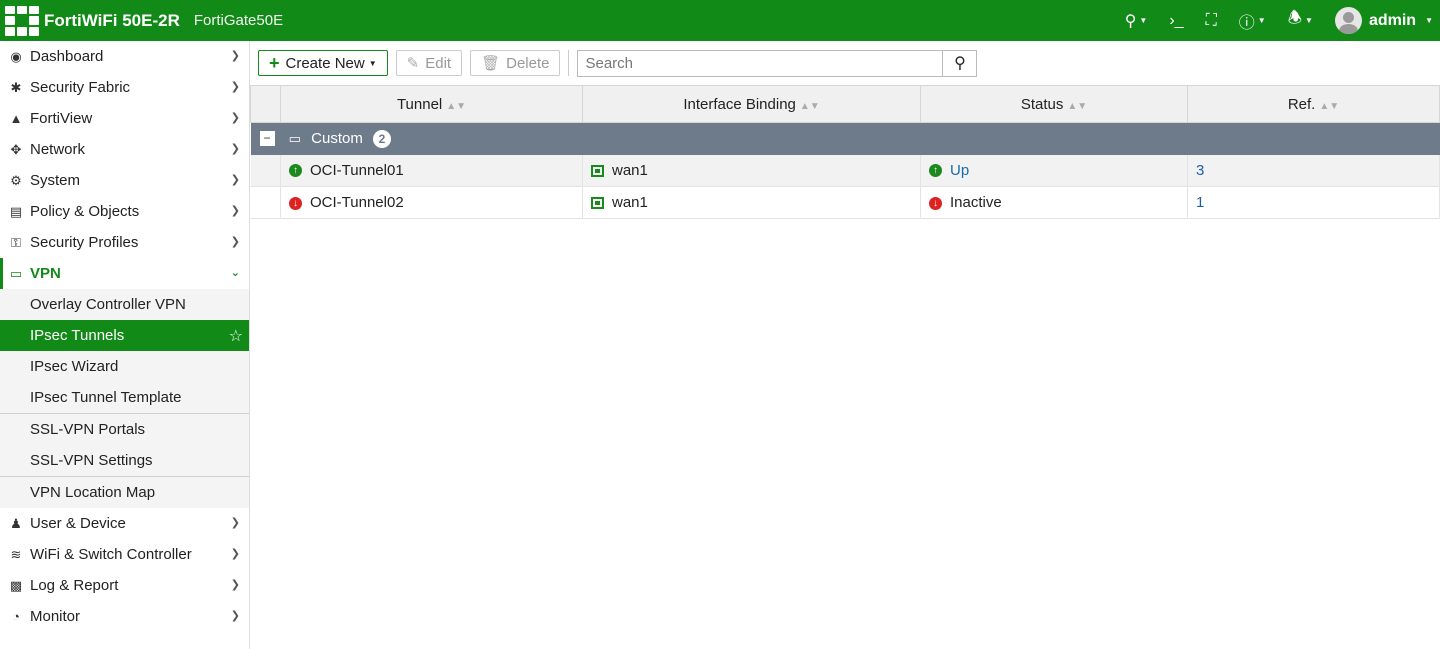  What do you see at coordinates (124, 397) in the screenshot?
I see `sidebar-subitem-ipsec-tunnel-template: IPsec Tunnel Template` at bounding box center [124, 397].